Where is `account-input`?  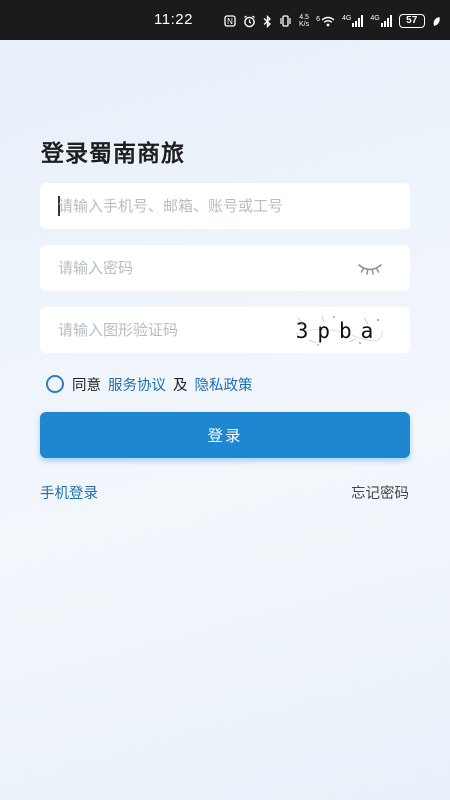 account-input is located at coordinates (223, 206).